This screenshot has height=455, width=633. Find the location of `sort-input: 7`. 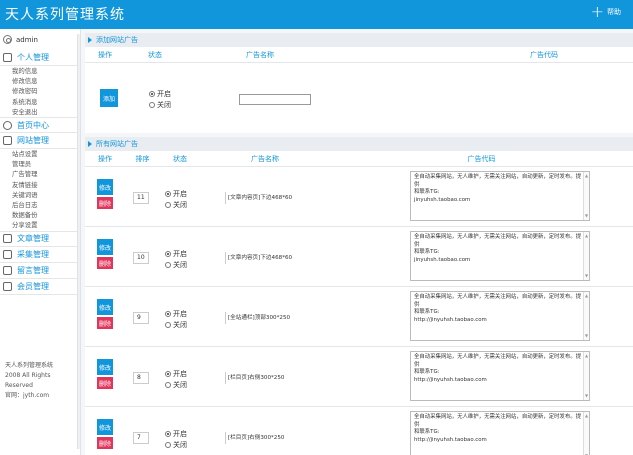

sort-input: 7 is located at coordinates (141, 438).